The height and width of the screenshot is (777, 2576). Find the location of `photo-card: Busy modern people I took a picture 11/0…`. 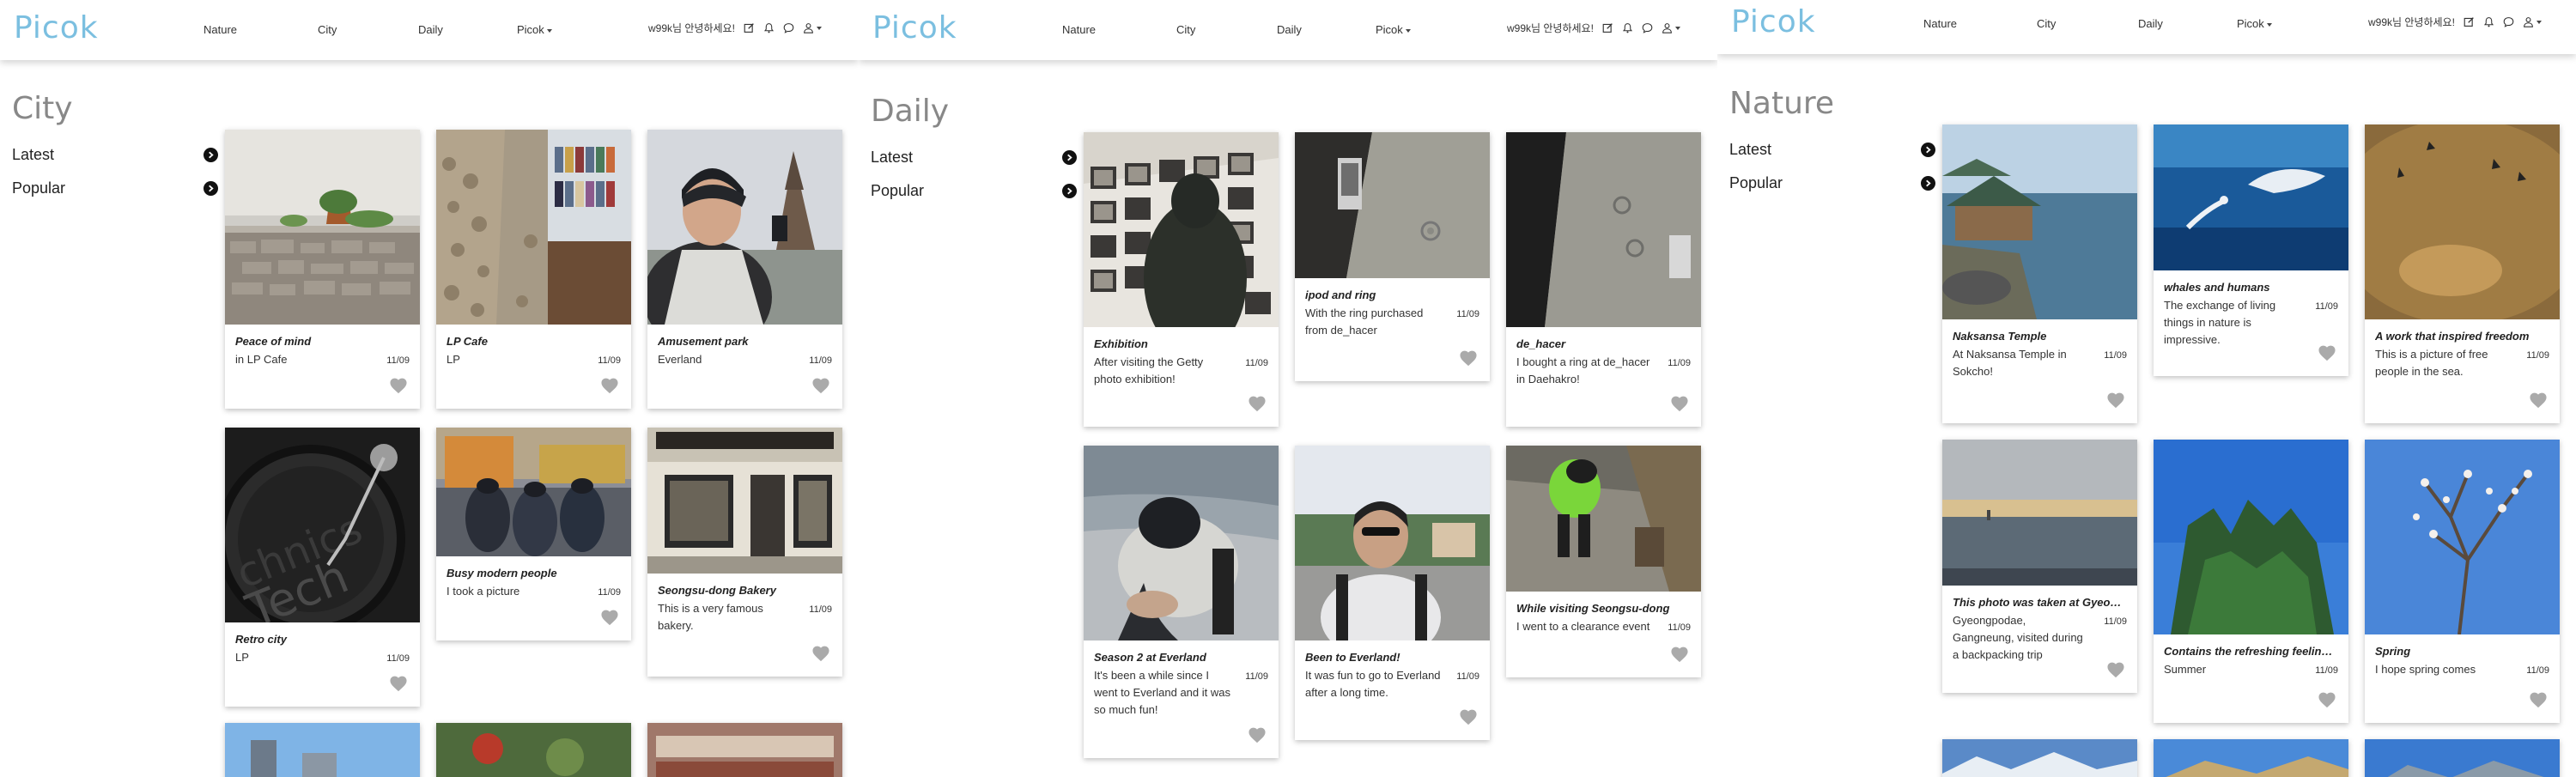

photo-card: Busy modern people I took a picture 11/0… is located at coordinates (533, 534).